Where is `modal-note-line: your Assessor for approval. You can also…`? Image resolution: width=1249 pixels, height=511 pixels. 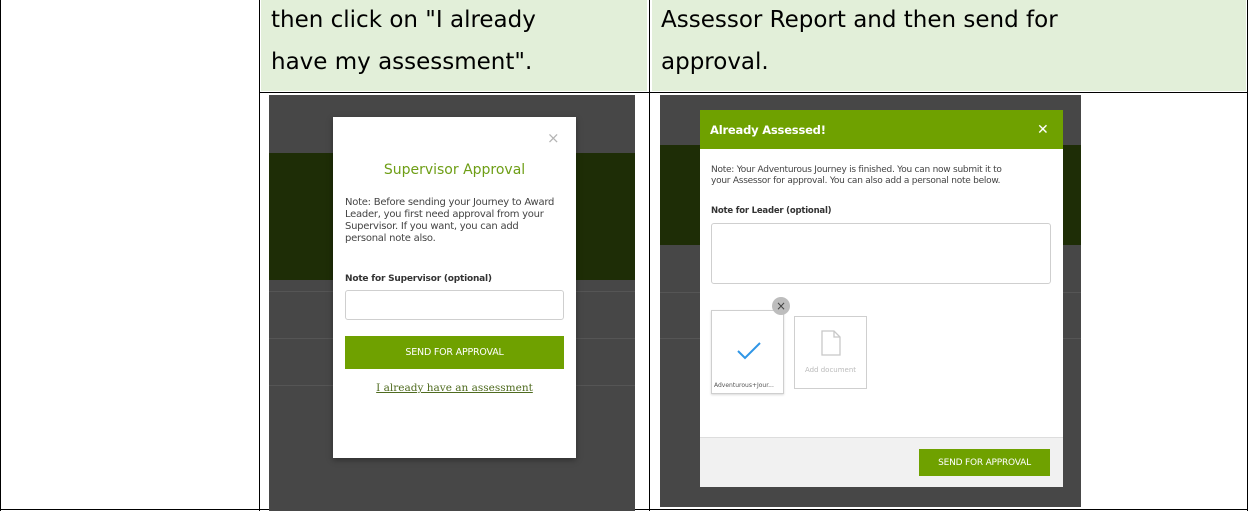
modal-note-line: your Assessor for approval. You can also… is located at coordinates (856, 181).